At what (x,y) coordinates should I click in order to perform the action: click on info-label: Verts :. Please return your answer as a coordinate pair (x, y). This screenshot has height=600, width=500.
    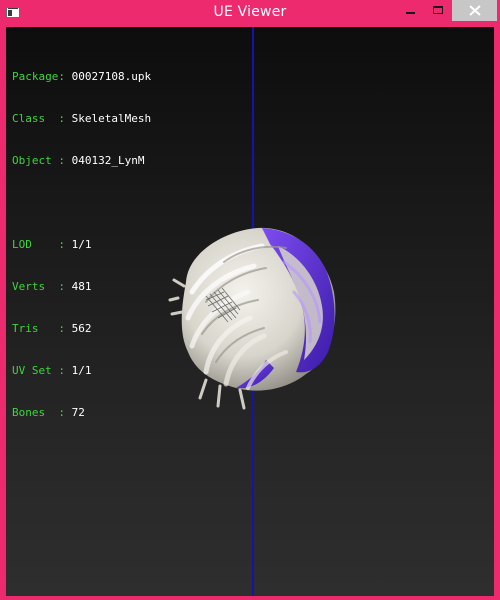
    Looking at the image, I should click on (38, 286).